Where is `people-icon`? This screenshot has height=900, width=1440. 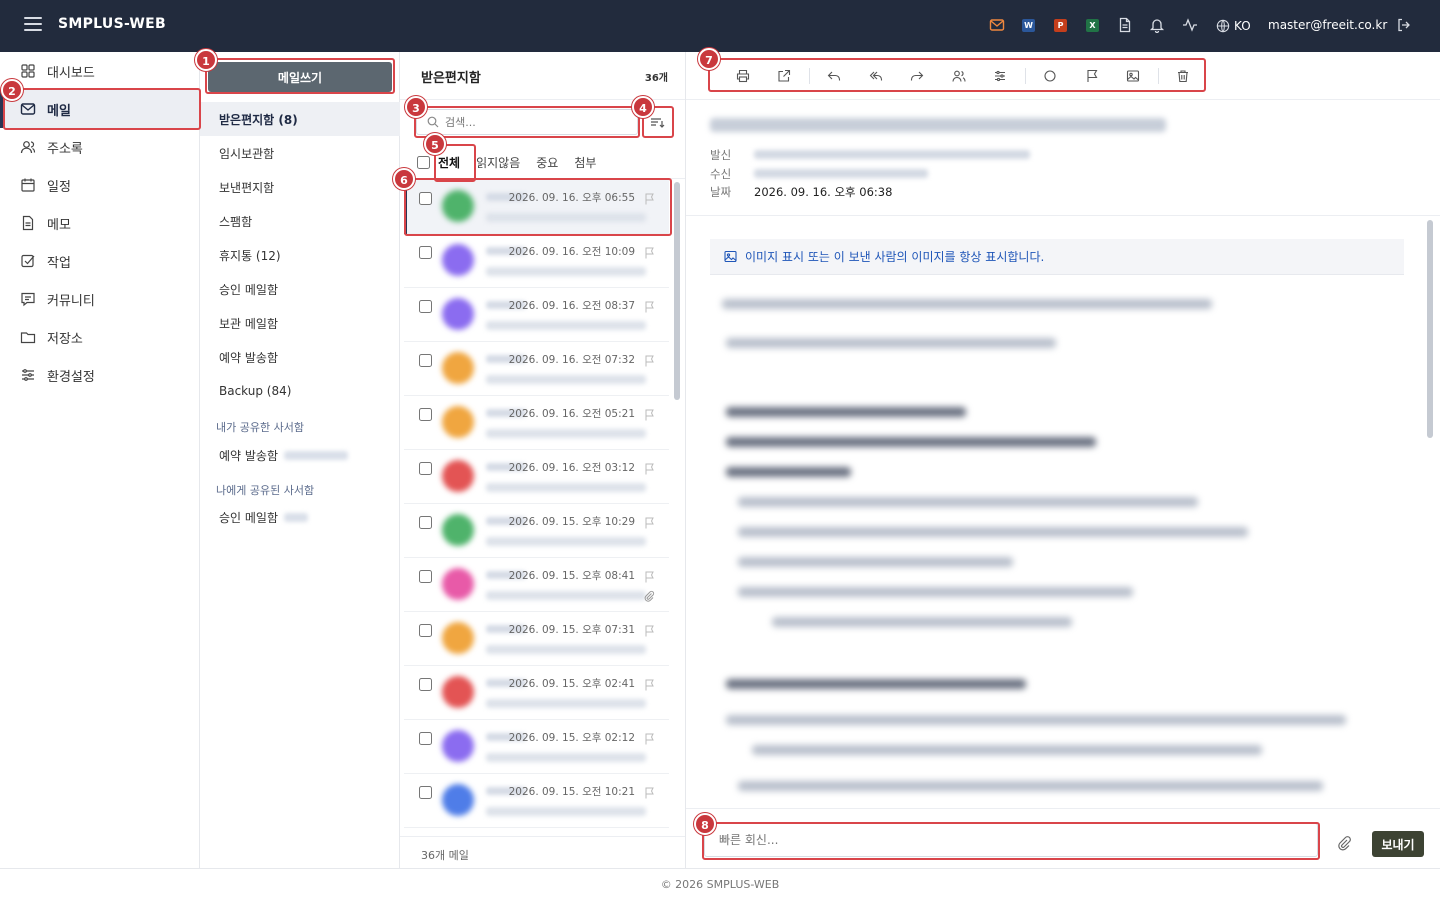 people-icon is located at coordinates (958, 76).